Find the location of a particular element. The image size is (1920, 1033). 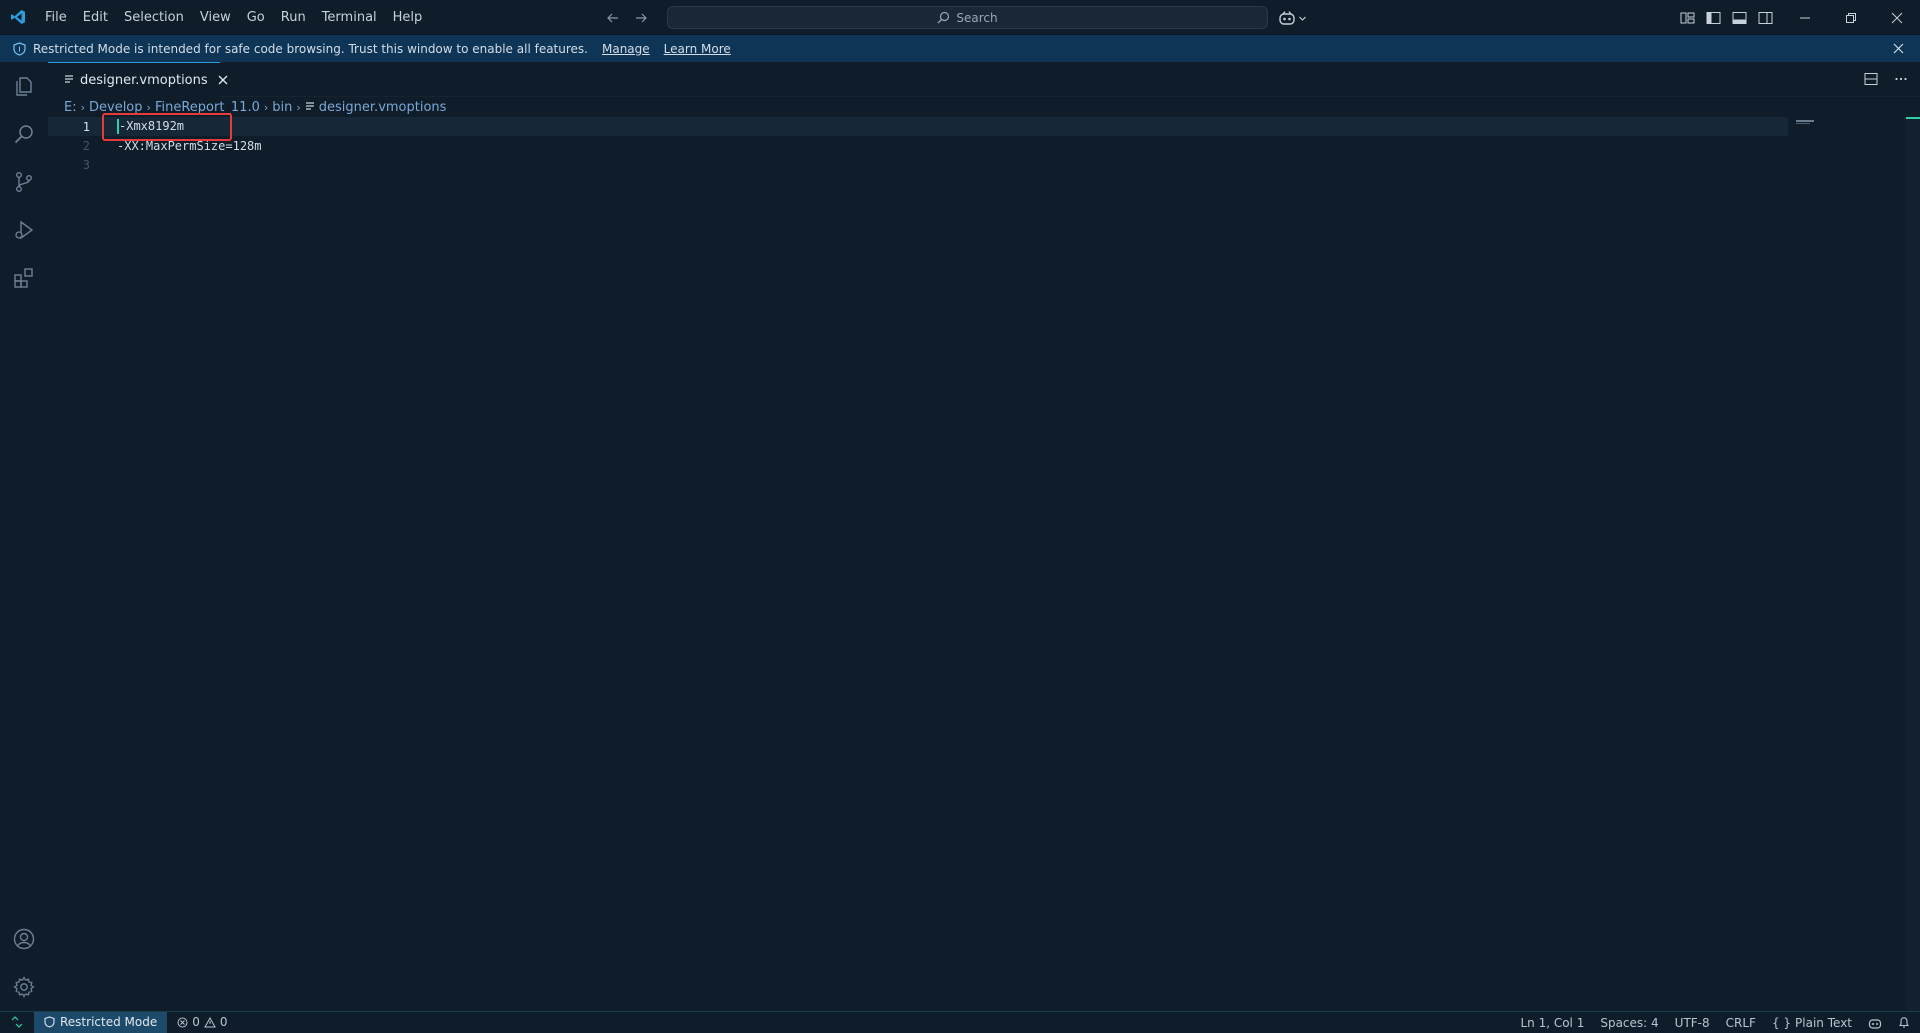

breadcrumb-finereport: FineReport_11.0 is located at coordinates (207, 107).